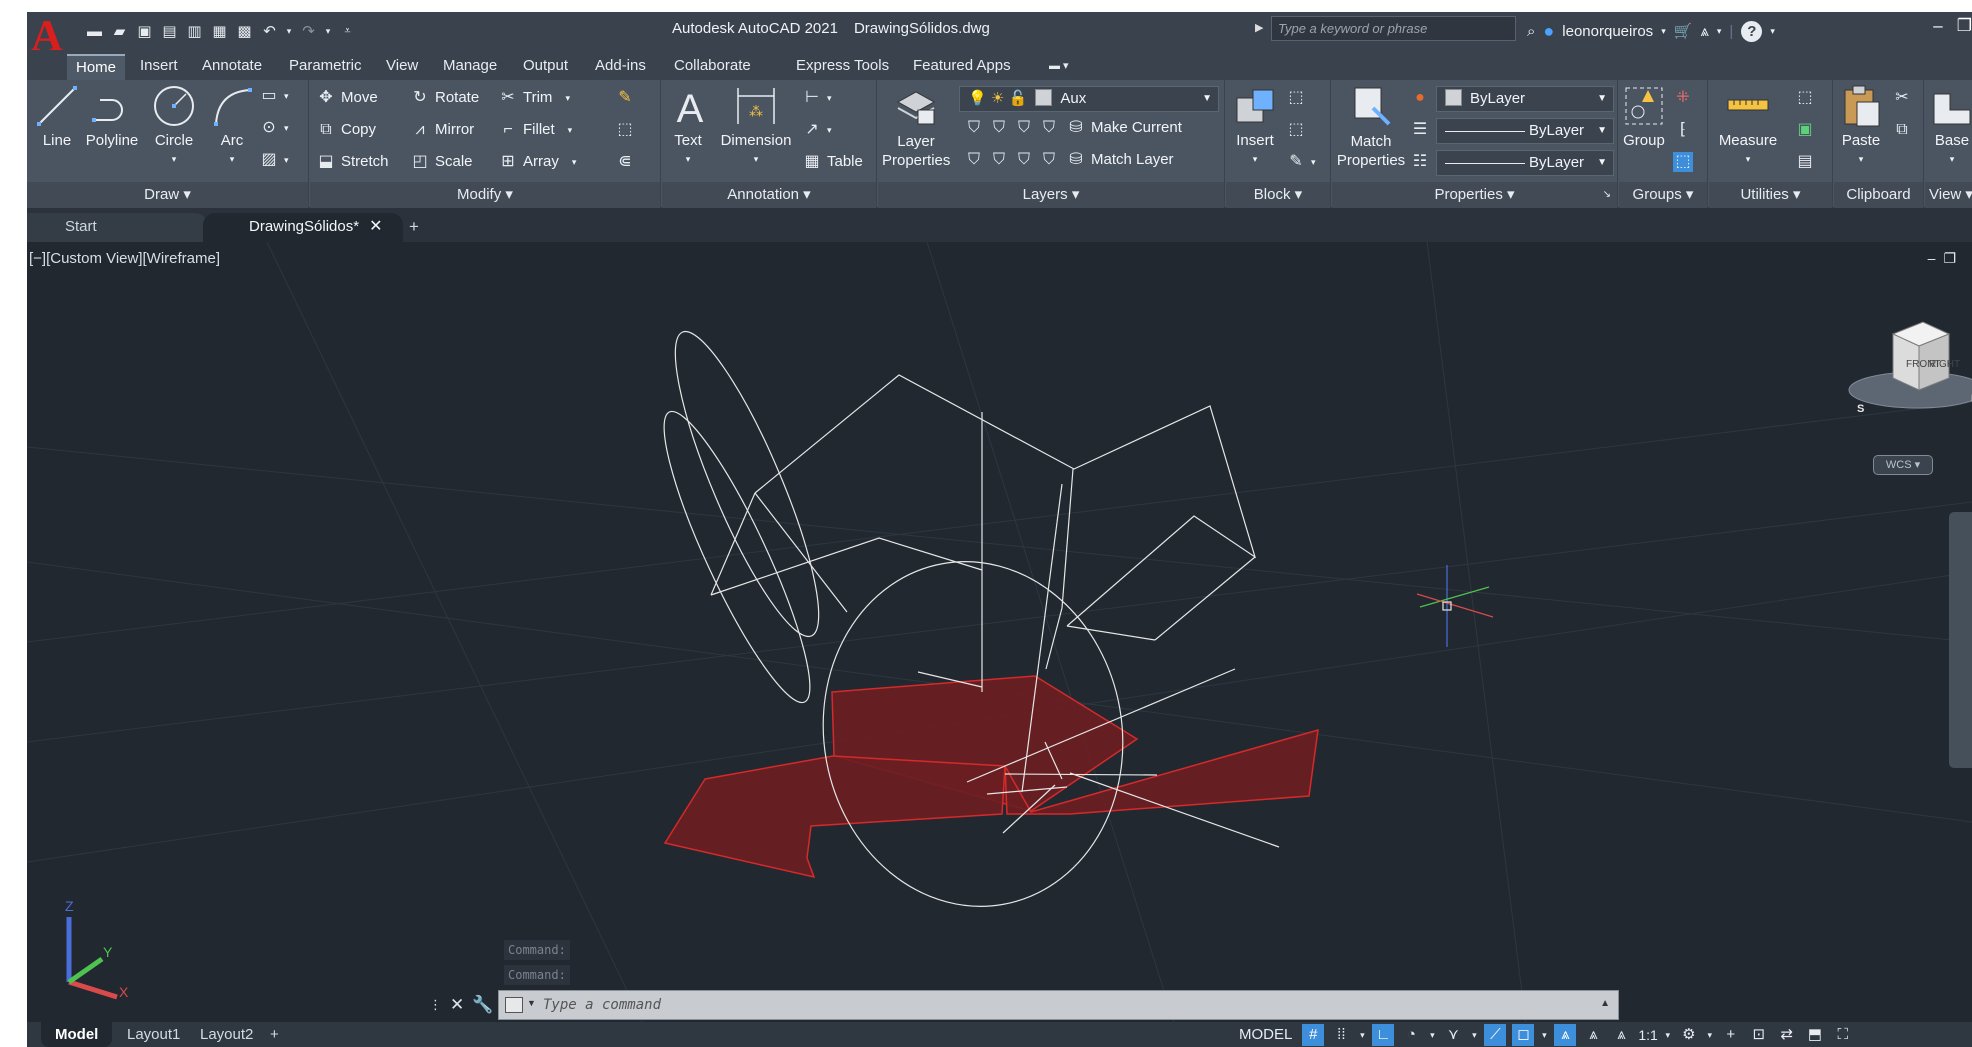  What do you see at coordinates (1523, 1034) in the screenshot?
I see `osnap-icon: ◻` at bounding box center [1523, 1034].